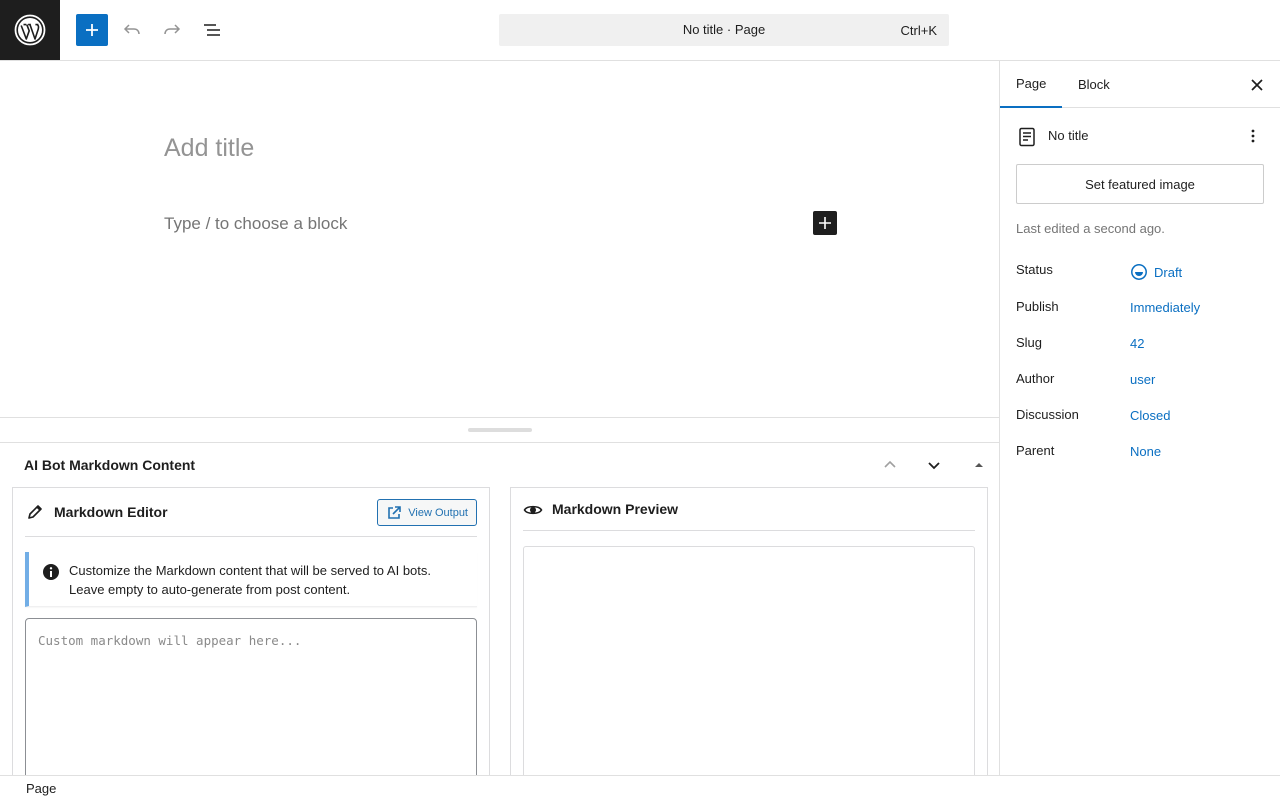 This screenshot has width=1280, height=800. I want to click on markdown-preview-panel: Markdown Preview, so click(749, 631).